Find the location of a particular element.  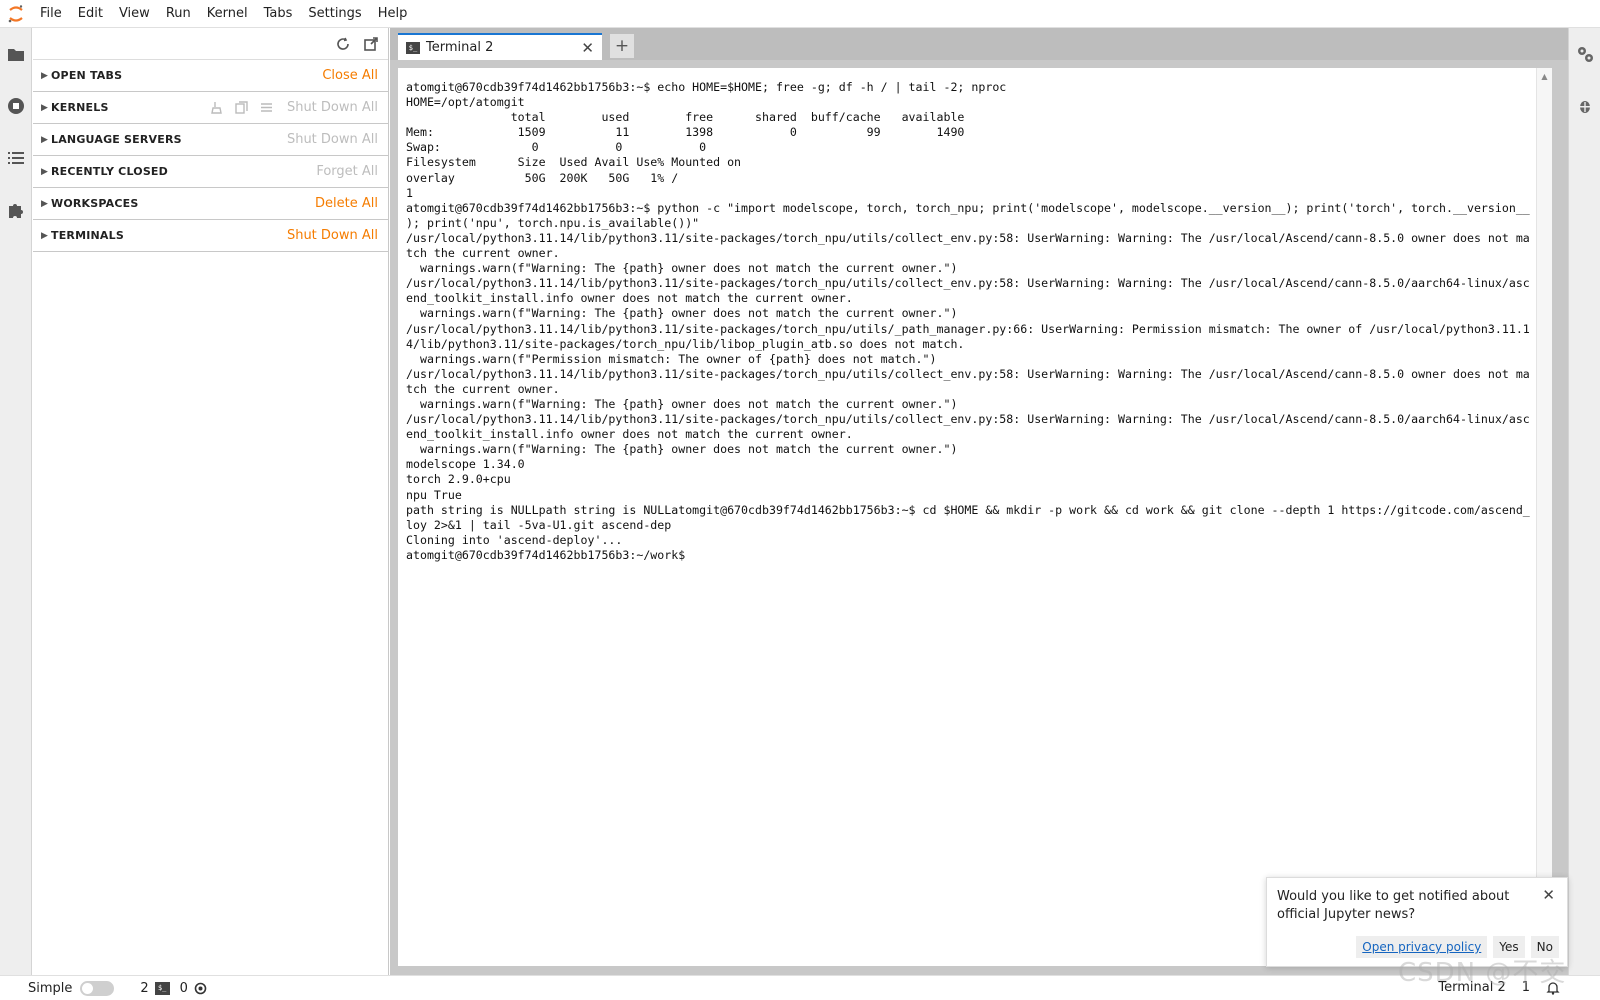

left-activity-bar is located at coordinates (16, 501).